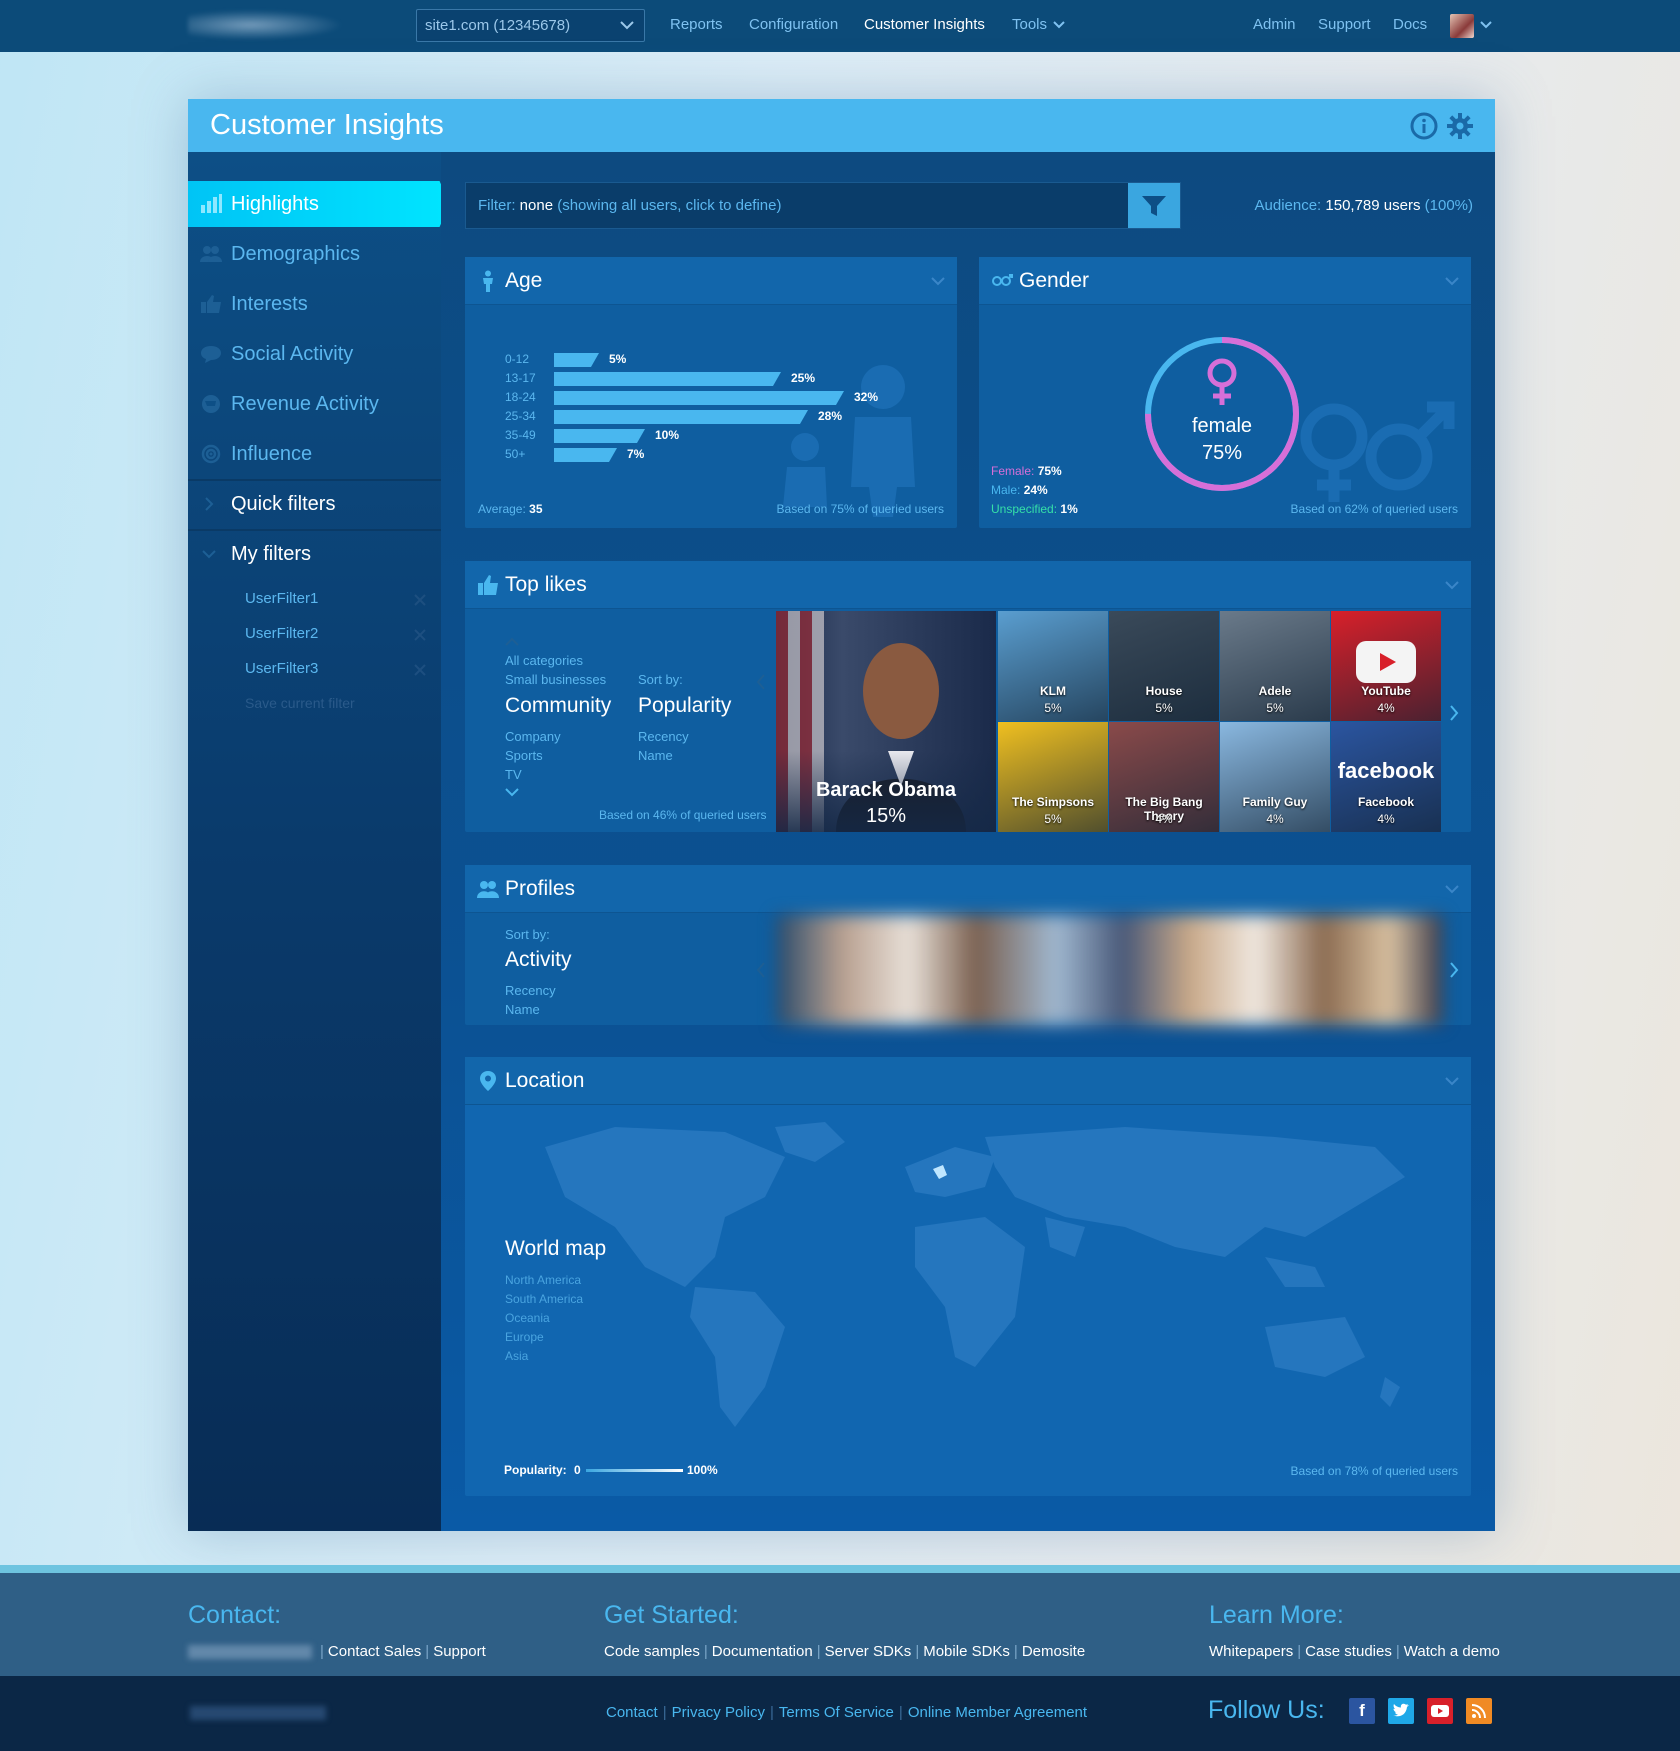 This screenshot has height=1751, width=1680. What do you see at coordinates (968, 585) in the screenshot?
I see `panel-header: Top likes` at bounding box center [968, 585].